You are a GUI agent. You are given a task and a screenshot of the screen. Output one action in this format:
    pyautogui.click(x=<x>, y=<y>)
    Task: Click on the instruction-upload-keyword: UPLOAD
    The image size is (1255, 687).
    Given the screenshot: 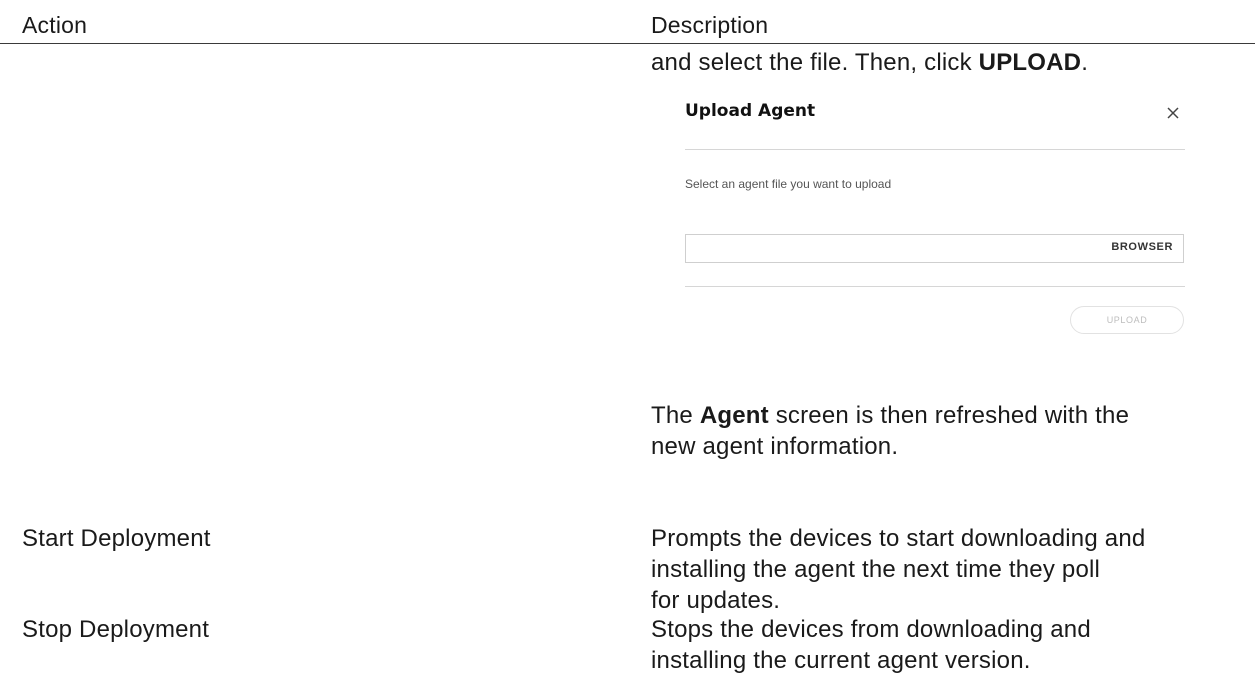 What is the action you would take?
    pyautogui.click(x=1030, y=62)
    